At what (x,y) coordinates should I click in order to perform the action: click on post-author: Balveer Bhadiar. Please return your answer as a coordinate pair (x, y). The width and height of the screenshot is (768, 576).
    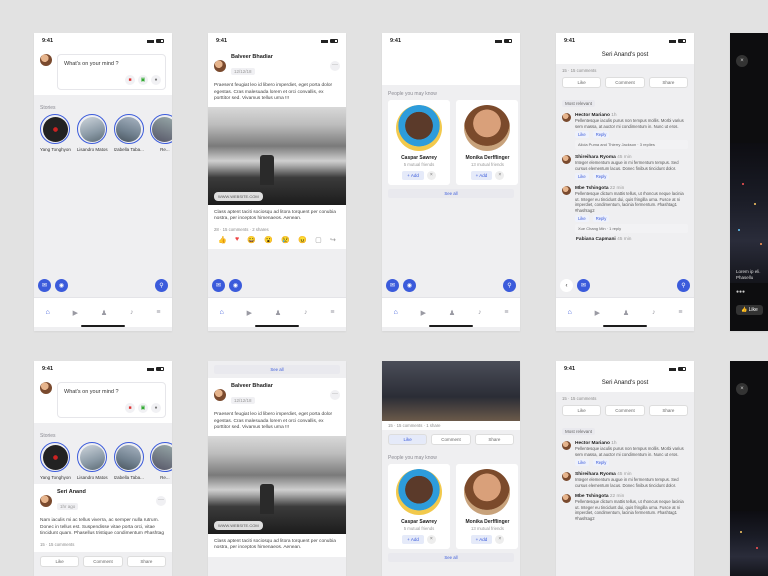
    Looking at the image, I should click on (252, 57).